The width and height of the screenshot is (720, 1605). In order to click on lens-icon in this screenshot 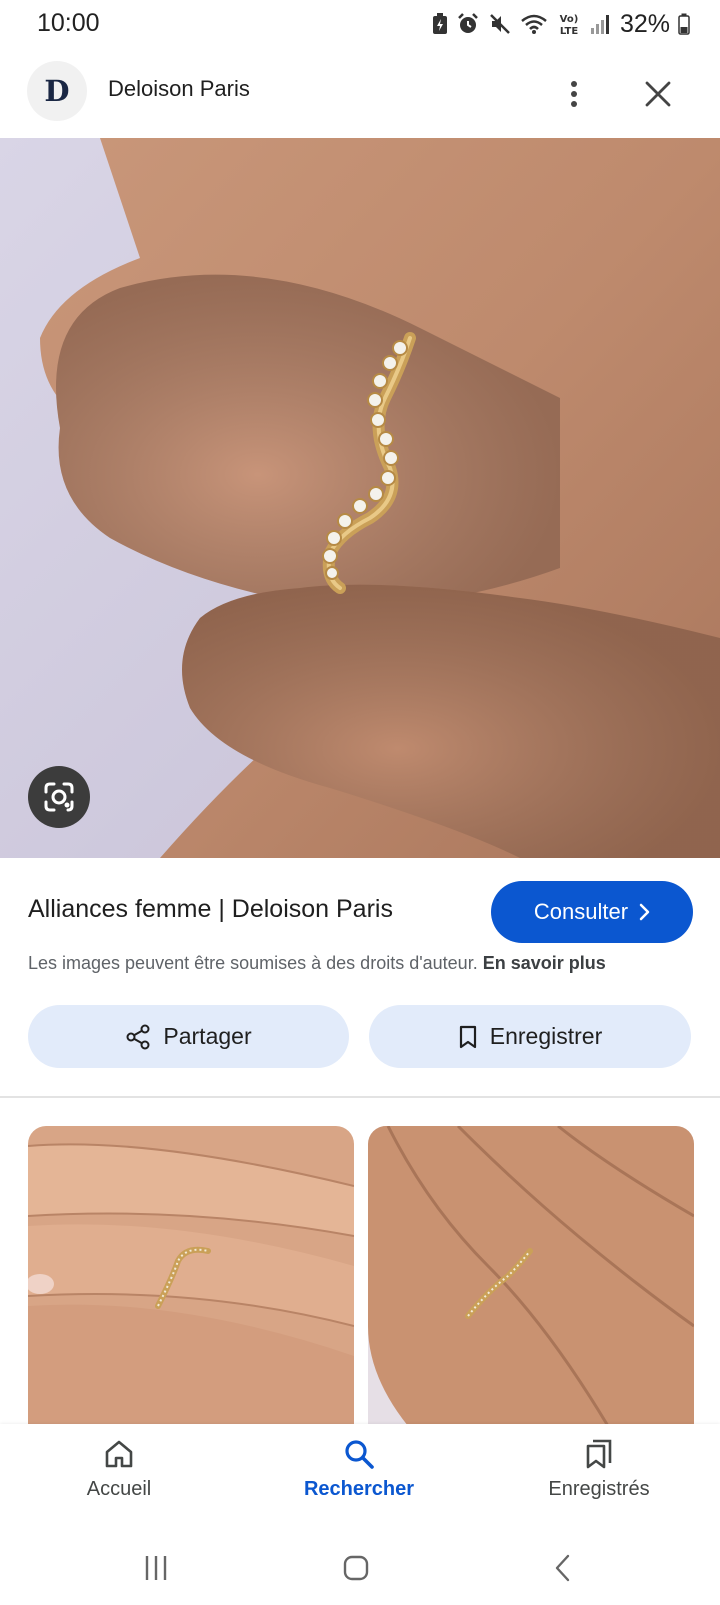, I will do `click(59, 797)`.